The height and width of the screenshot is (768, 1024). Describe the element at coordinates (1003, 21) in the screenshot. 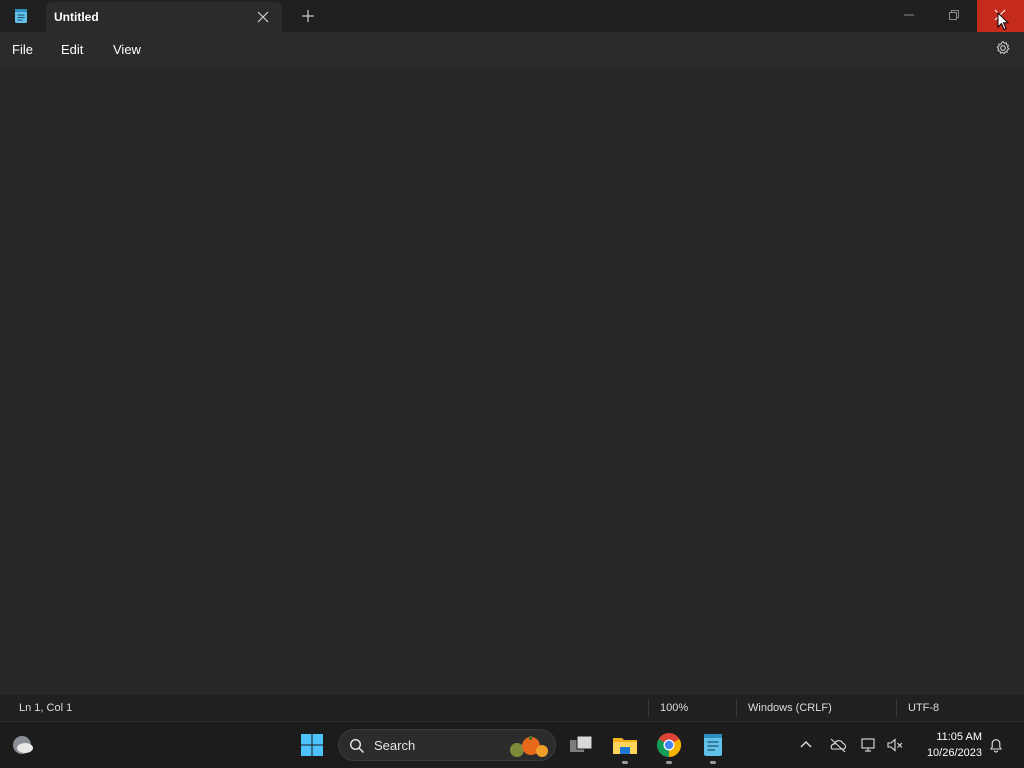

I see `mouse-cursor-icon` at that location.